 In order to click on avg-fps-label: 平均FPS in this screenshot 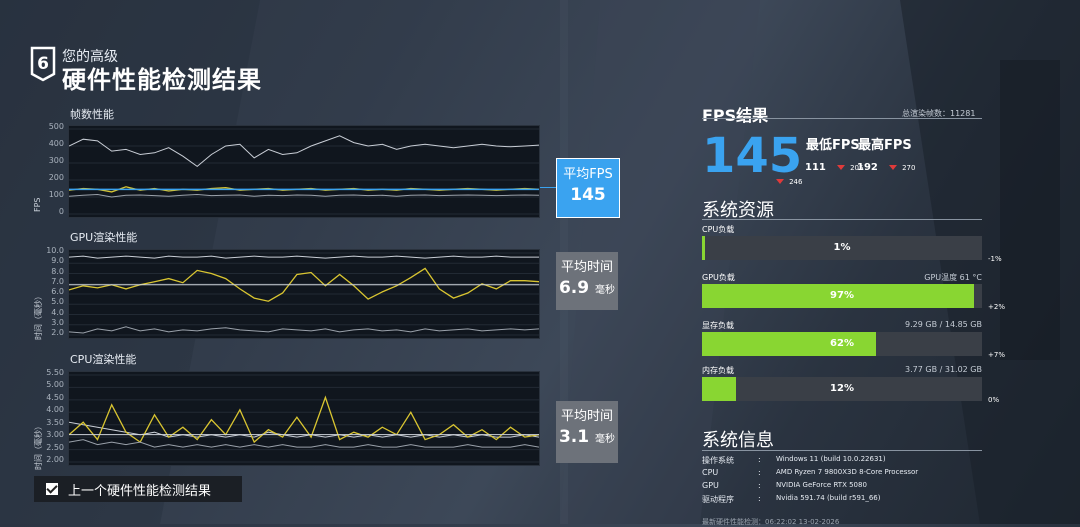, I will do `click(588, 174)`.